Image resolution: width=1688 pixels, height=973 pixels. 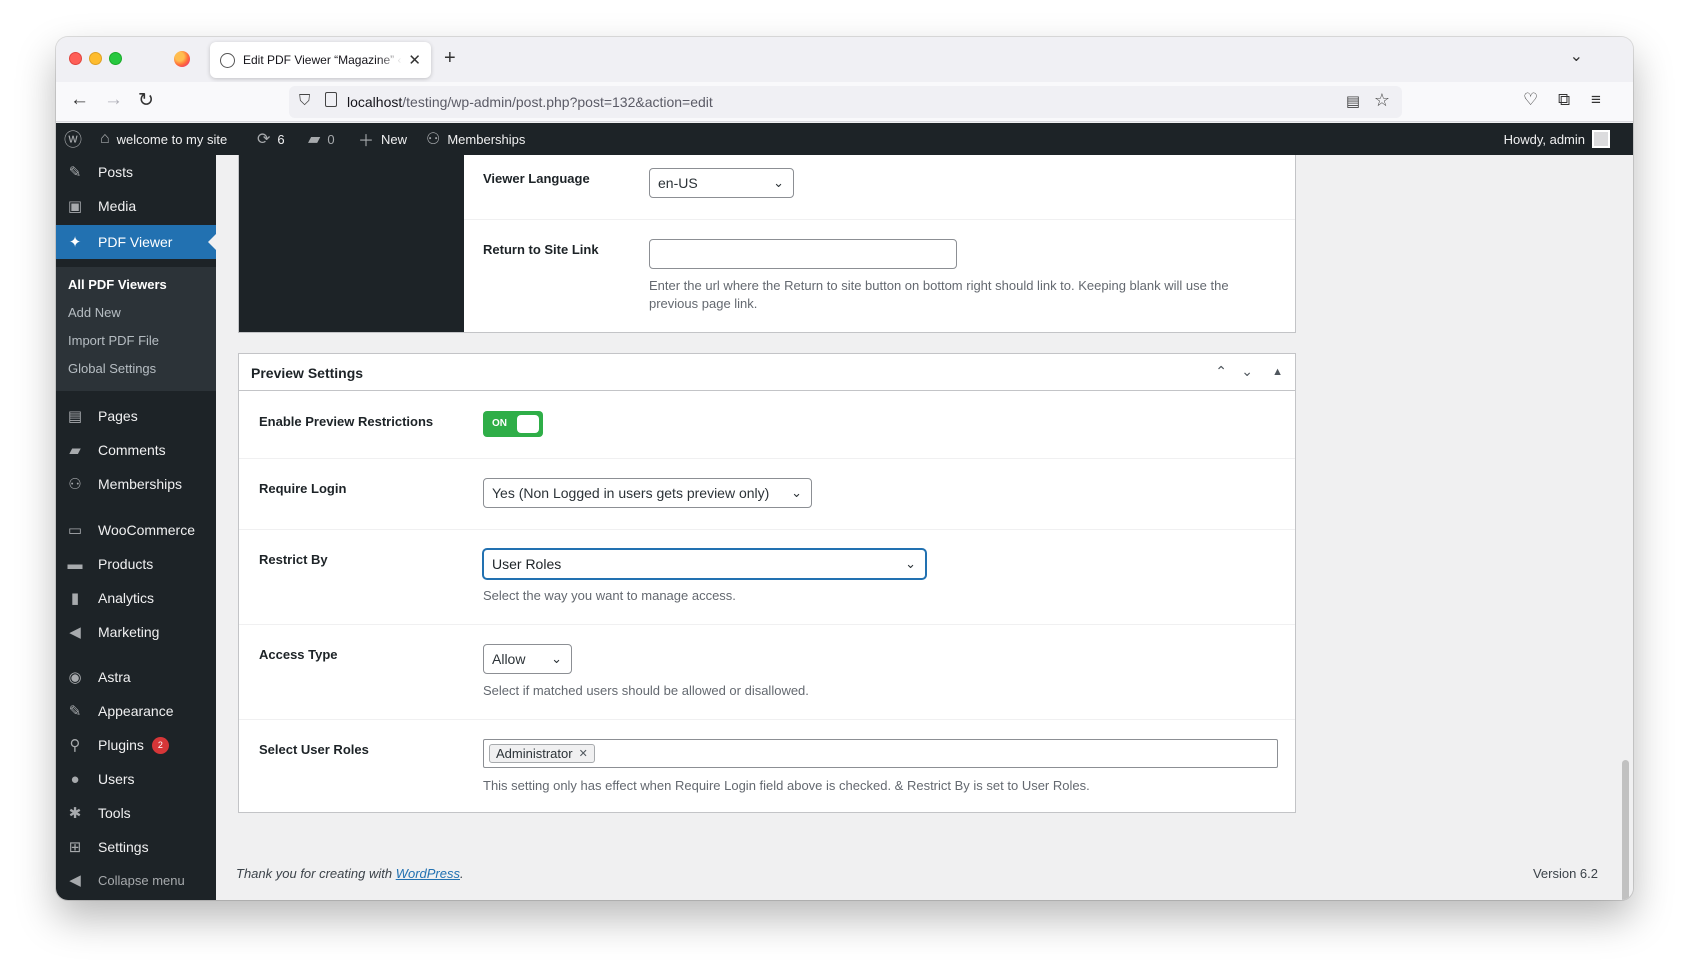 I want to click on minimize-window-button, so click(x=95, y=58).